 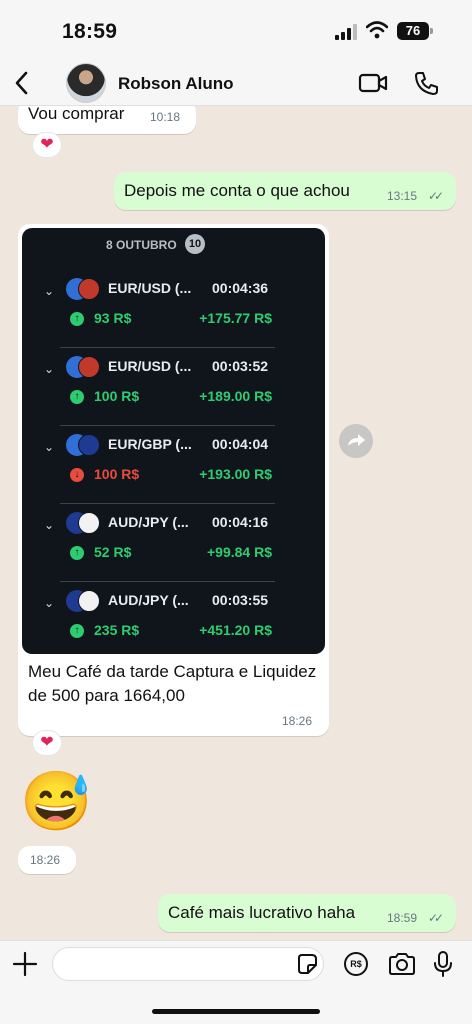 I want to click on battery-icon: 76, so click(x=413, y=31).